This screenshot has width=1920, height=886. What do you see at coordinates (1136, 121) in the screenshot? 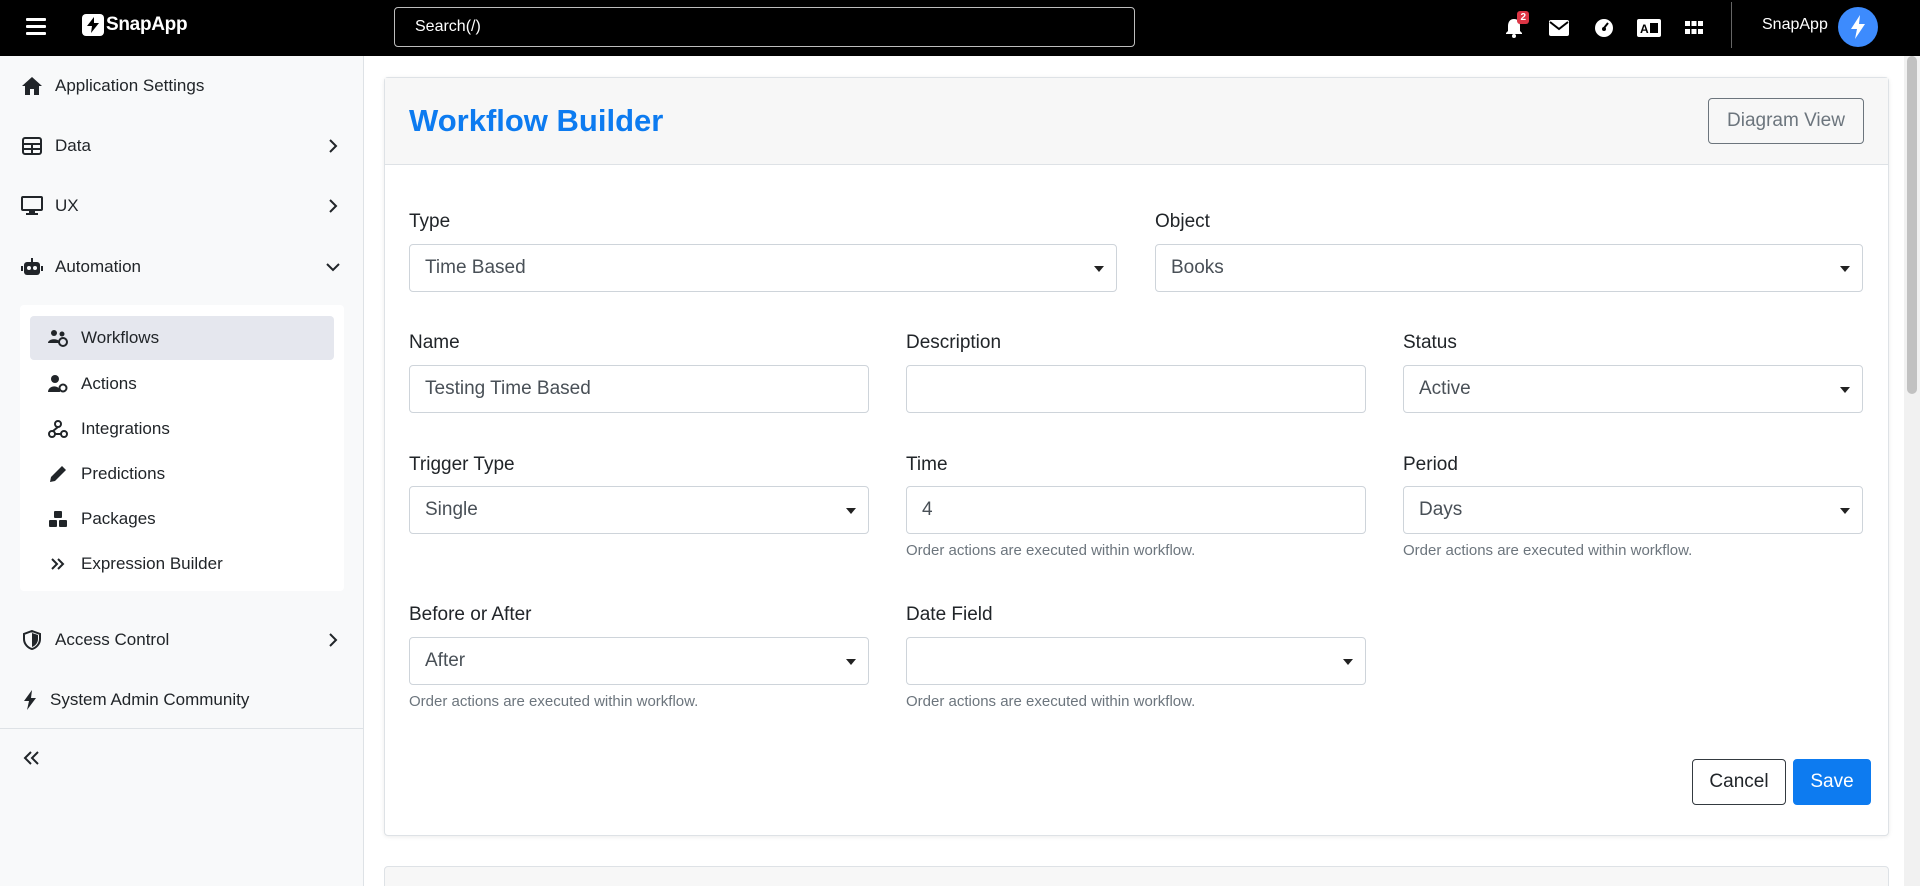
I see `card-header: Workflow Builder Diagram View` at bounding box center [1136, 121].